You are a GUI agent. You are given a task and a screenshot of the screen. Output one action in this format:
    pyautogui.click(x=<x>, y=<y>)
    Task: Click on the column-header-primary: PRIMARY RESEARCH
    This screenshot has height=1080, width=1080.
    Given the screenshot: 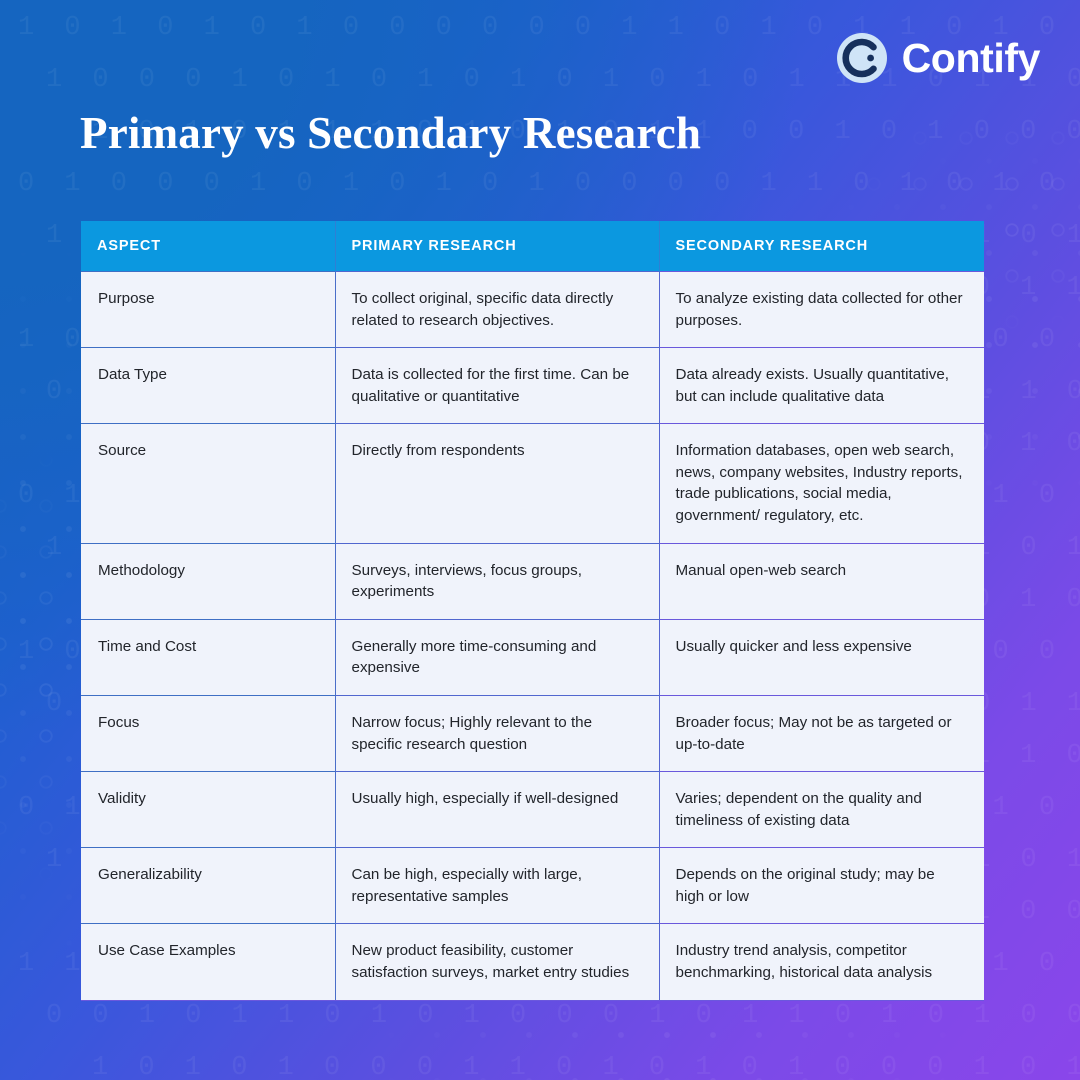 What is the action you would take?
    pyautogui.click(x=496, y=246)
    